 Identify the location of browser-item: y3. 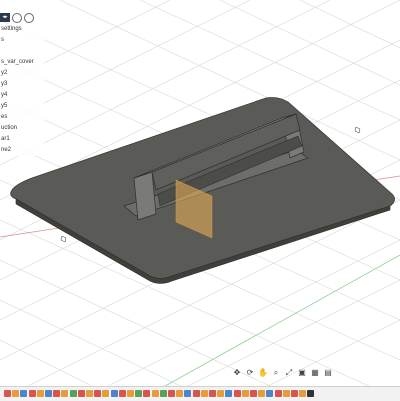
(22, 84).